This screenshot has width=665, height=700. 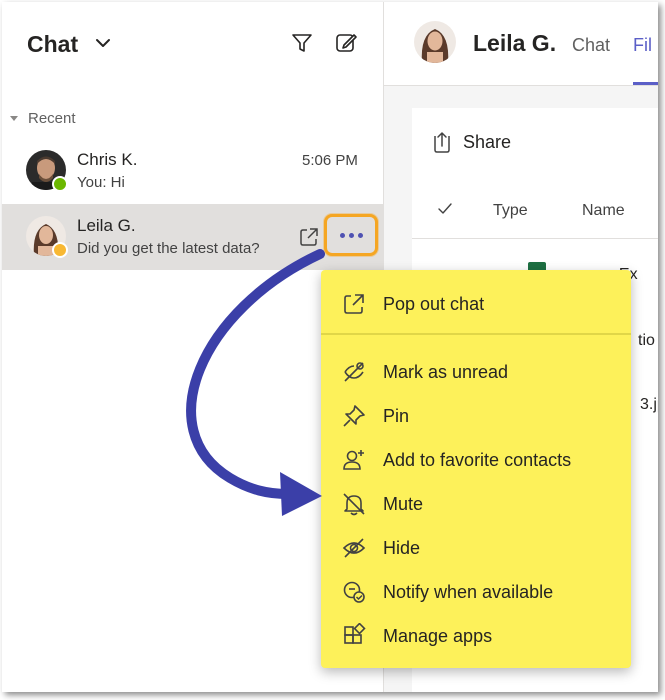 I want to click on recent-section-toggle: Recent, so click(x=42, y=118).